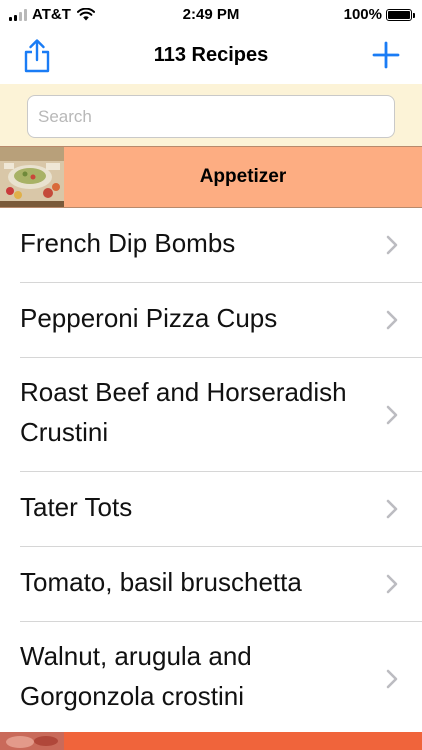 Image resolution: width=422 pixels, height=750 pixels. I want to click on list-item: French Dip Bombs, so click(211, 245).